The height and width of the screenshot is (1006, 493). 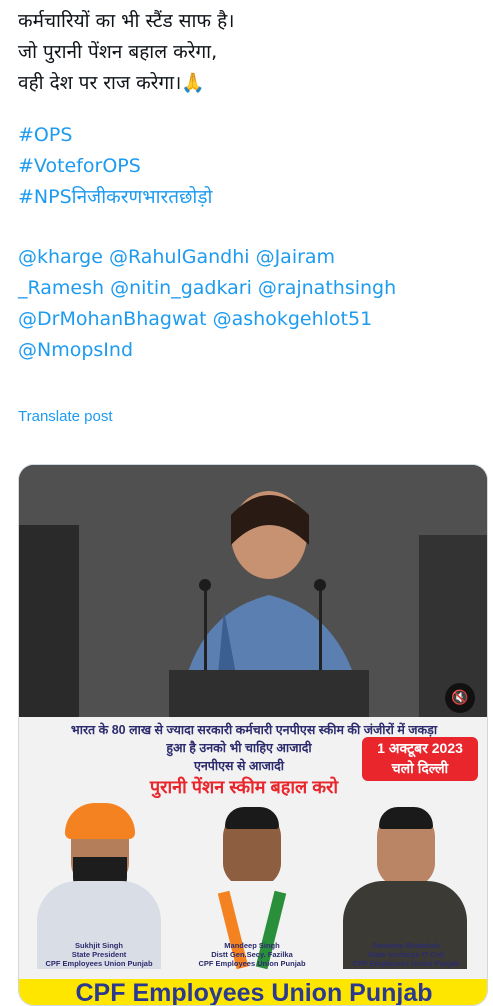 What do you see at coordinates (248, 135) in the screenshot?
I see `hashtag-ops: #OPS` at bounding box center [248, 135].